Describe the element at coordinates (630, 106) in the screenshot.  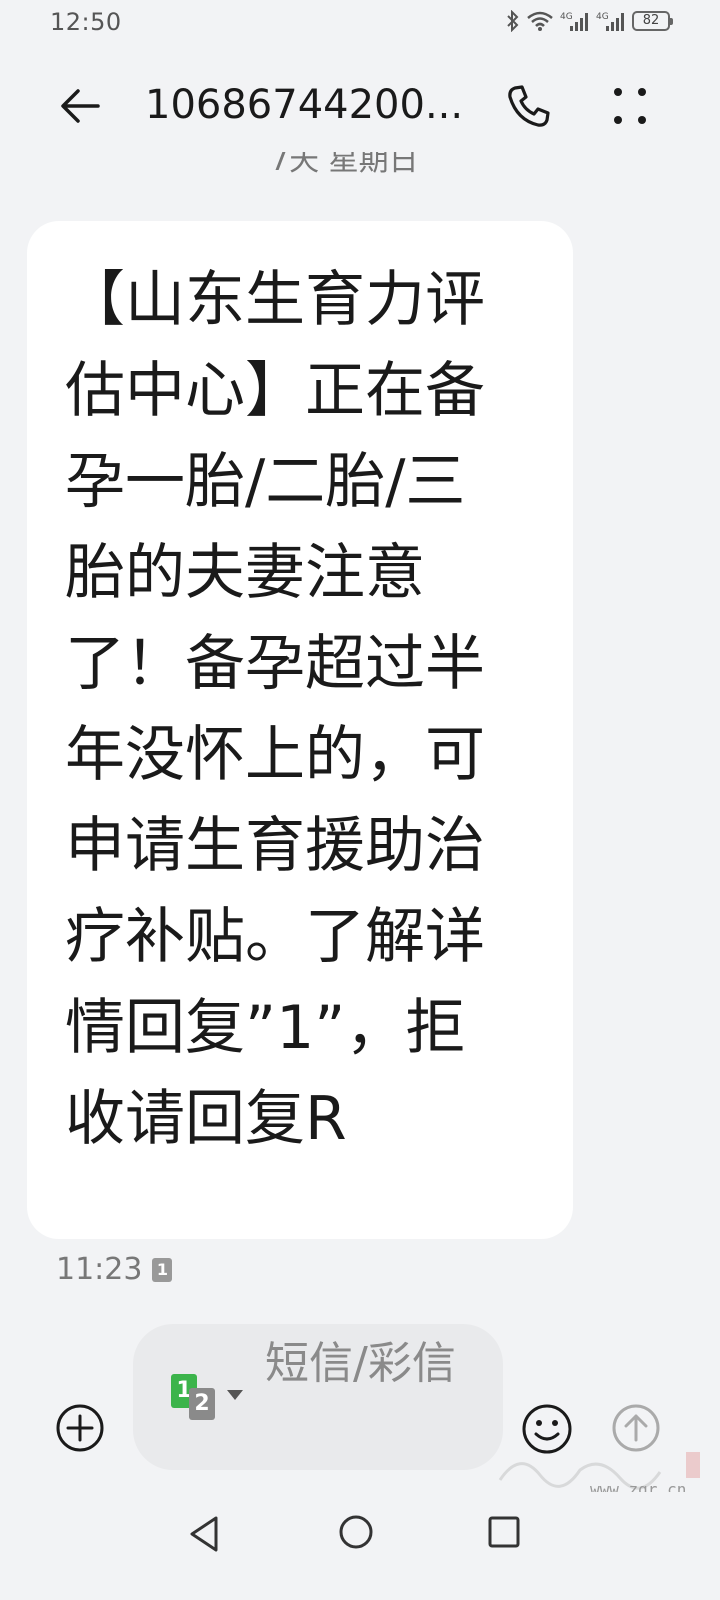
I see `more-options-icon` at that location.